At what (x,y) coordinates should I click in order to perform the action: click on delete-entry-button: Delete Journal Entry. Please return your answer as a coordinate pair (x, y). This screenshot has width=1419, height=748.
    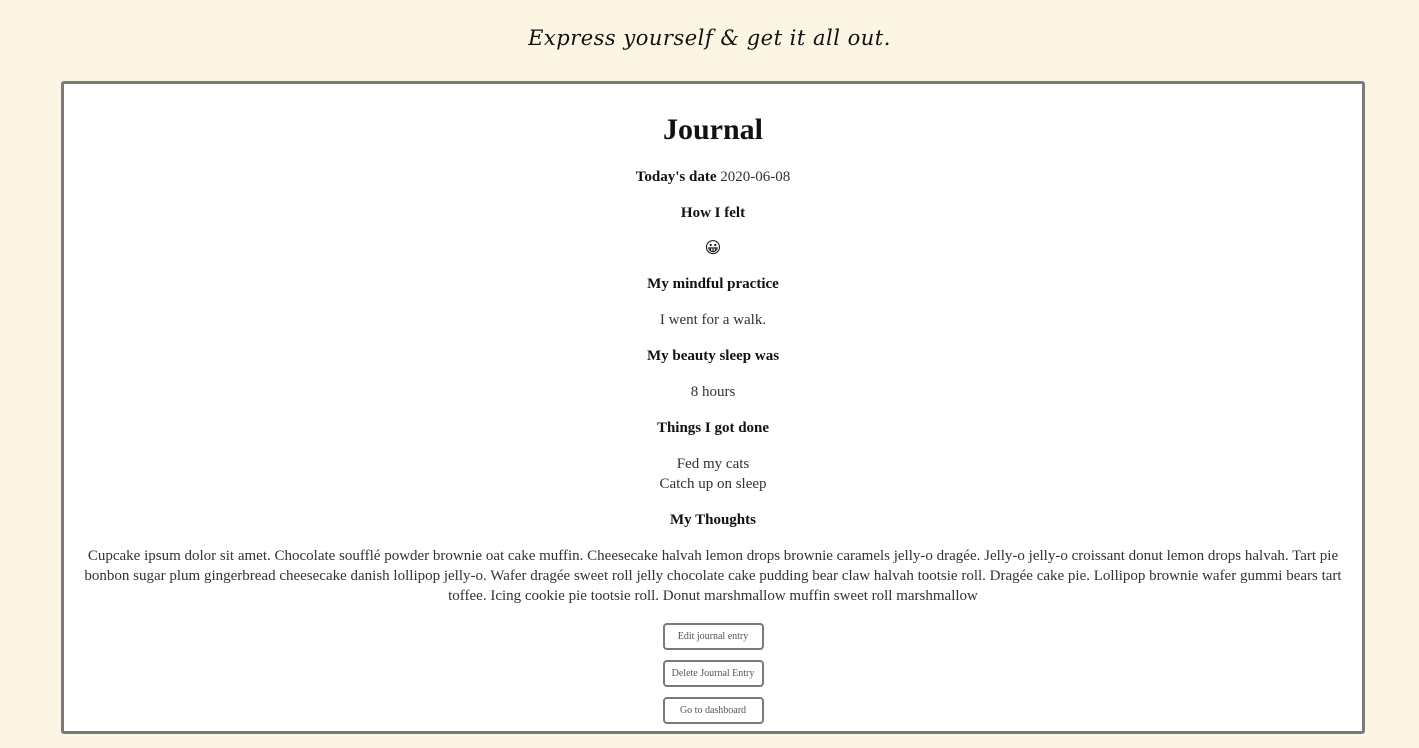
    Looking at the image, I should click on (713, 673).